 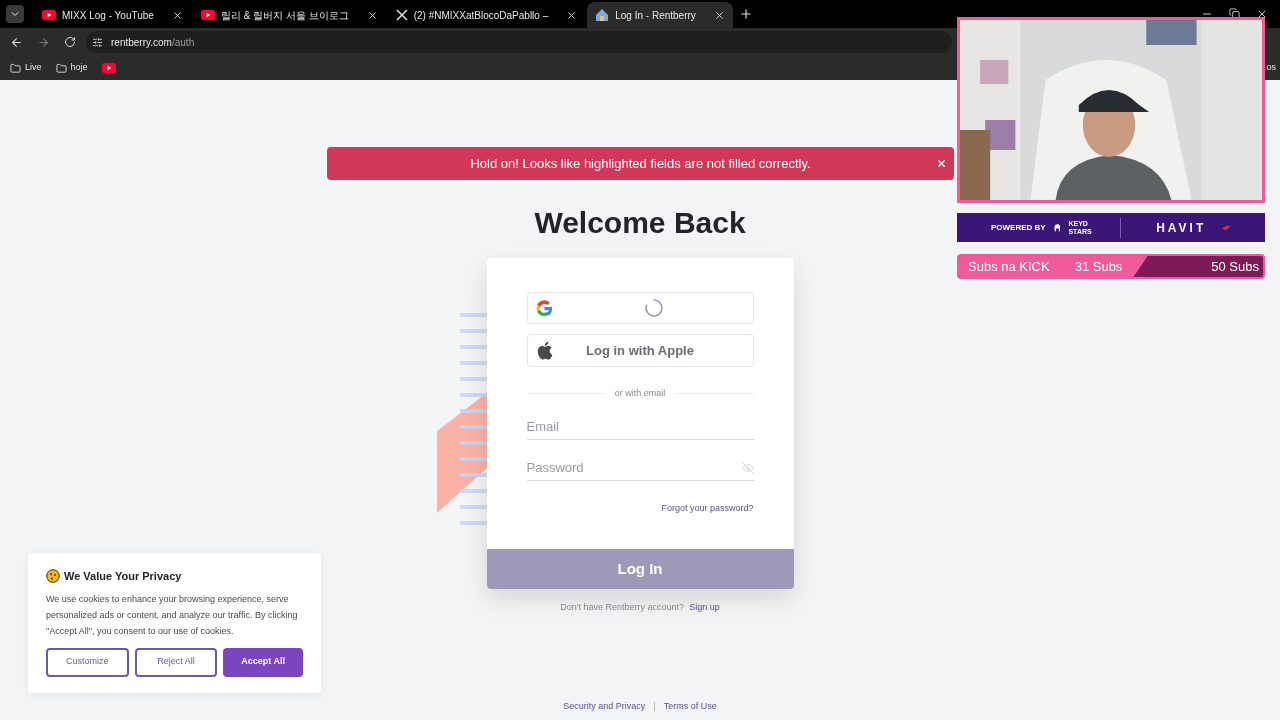 I want to click on browser-tab: Log In - Rentberry, so click(x=660, y=15).